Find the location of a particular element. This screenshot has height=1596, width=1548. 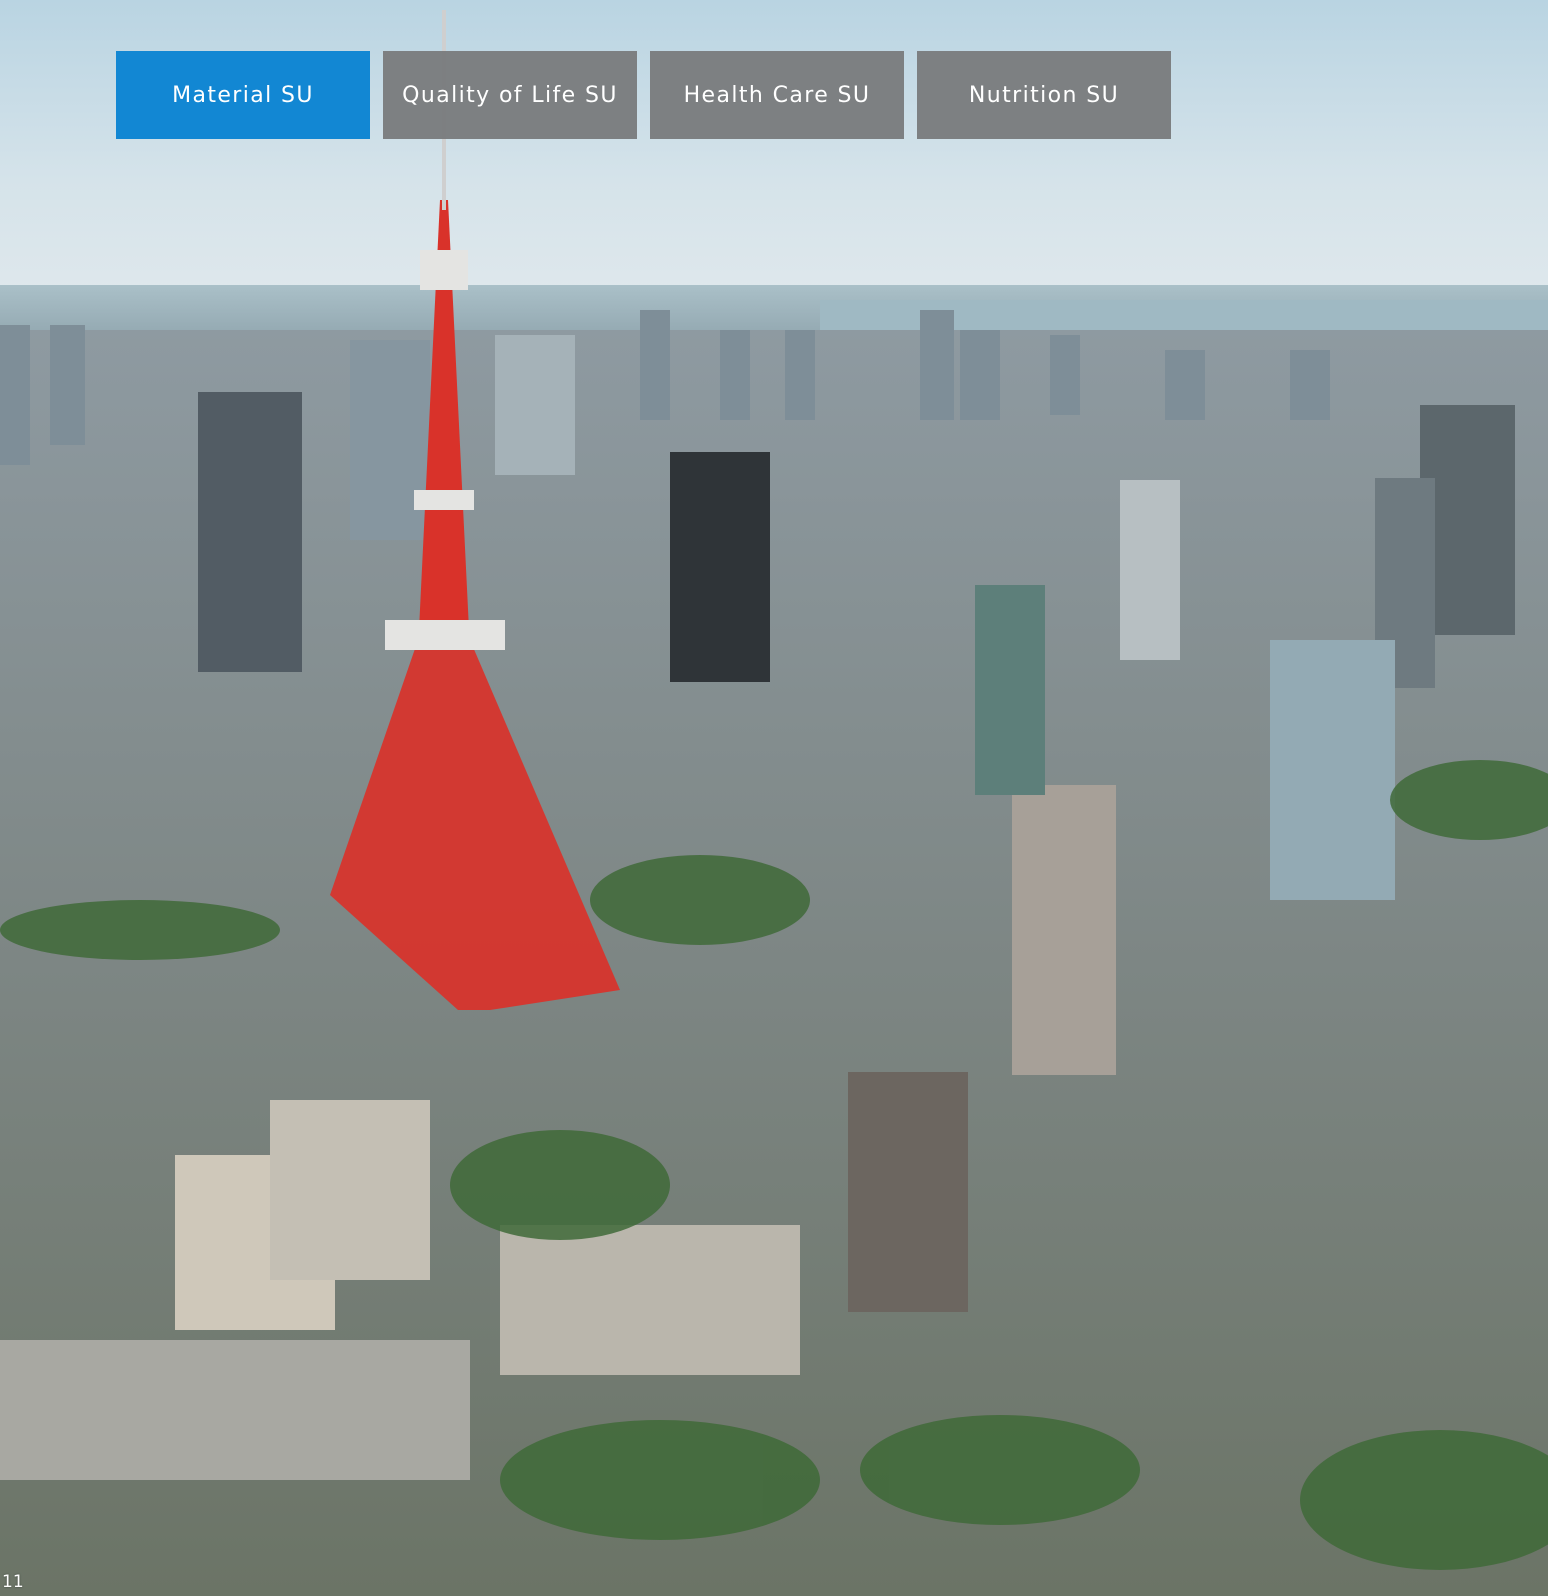

tab-nutrition-su: Nutrition SU is located at coordinates (1044, 95).